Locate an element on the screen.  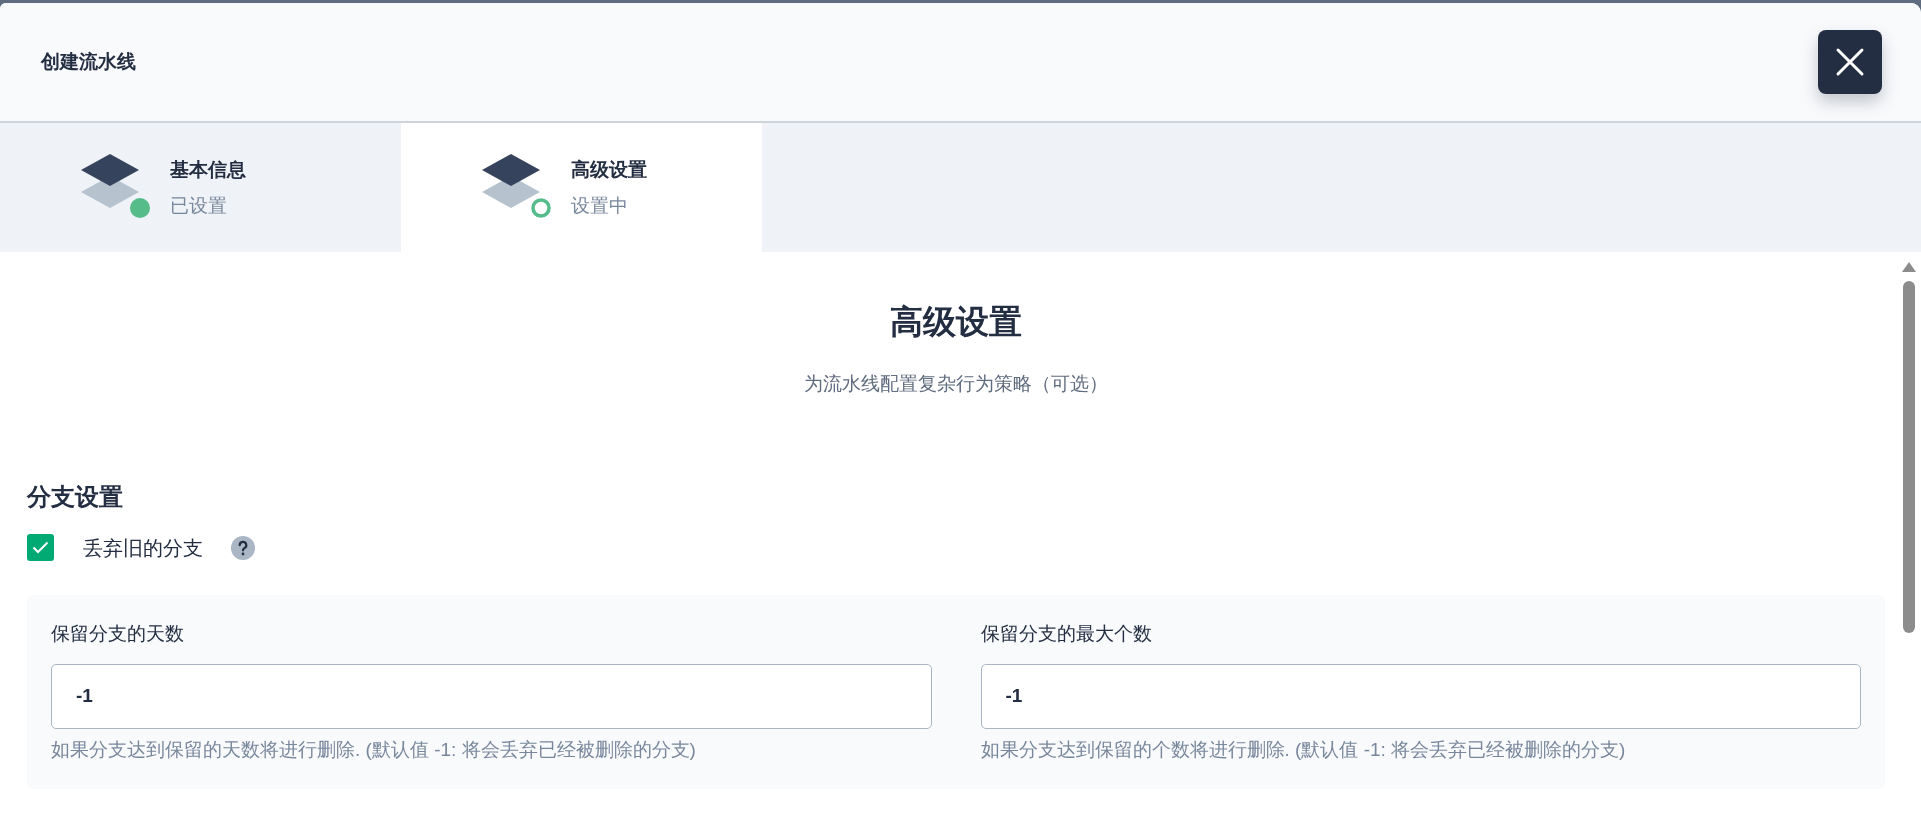
close-button is located at coordinates (1850, 62).